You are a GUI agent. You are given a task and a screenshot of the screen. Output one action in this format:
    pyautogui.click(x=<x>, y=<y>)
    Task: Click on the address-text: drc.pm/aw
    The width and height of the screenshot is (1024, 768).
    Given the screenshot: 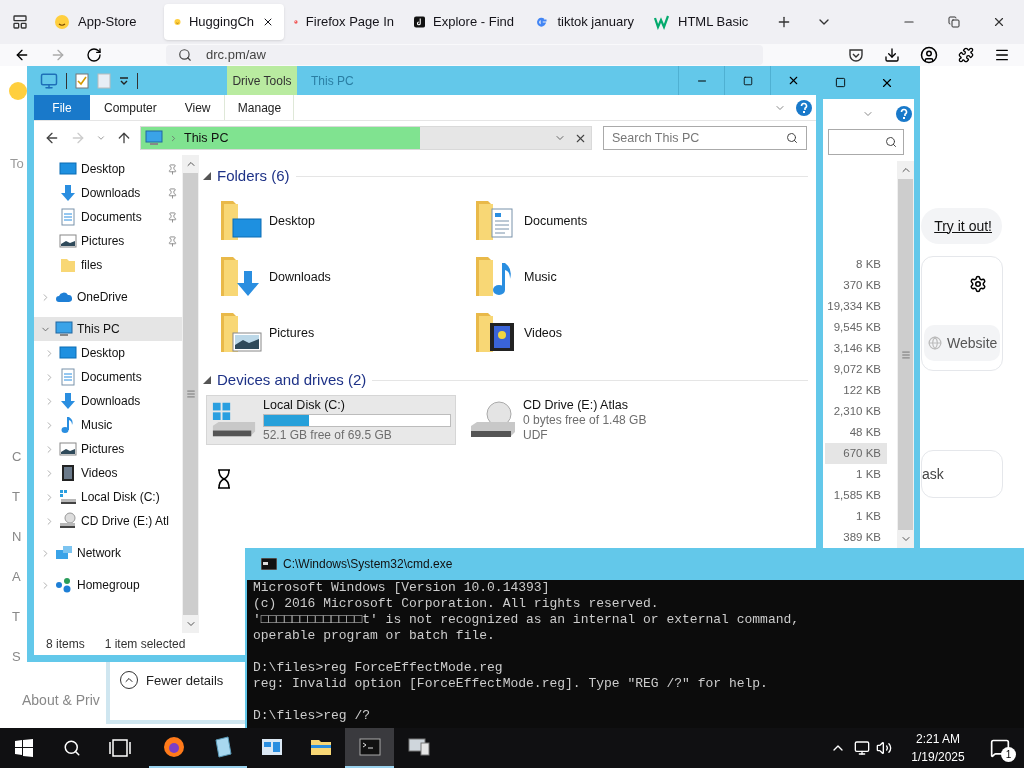 What is the action you would take?
    pyautogui.click(x=236, y=55)
    